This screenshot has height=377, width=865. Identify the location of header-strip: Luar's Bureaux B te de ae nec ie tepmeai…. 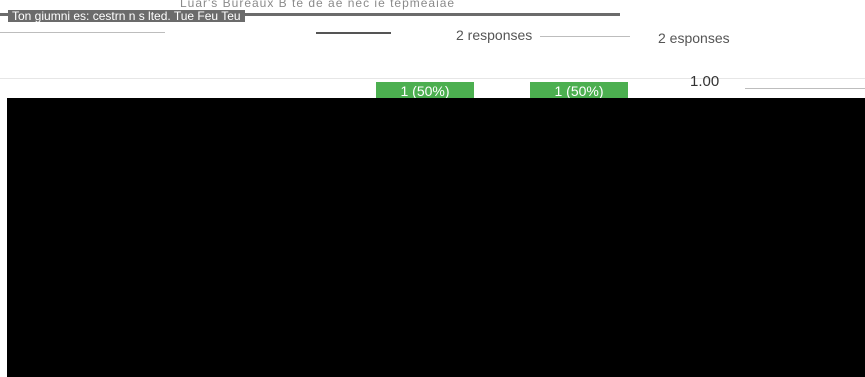
(432, 18).